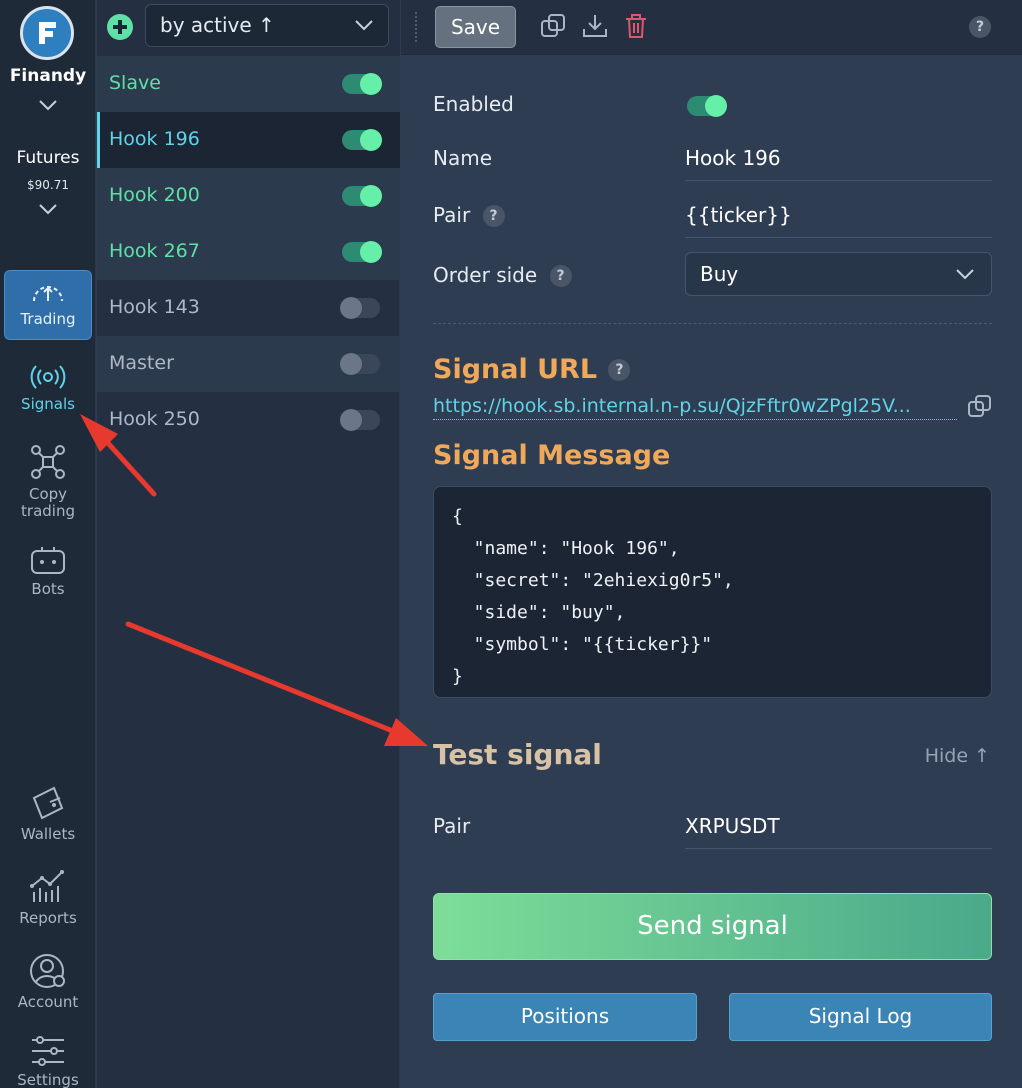  Describe the element at coordinates (980, 407) in the screenshot. I see `copy-url-icon` at that location.